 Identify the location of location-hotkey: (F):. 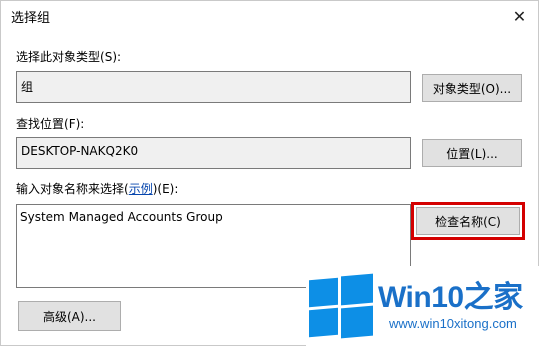
(74, 124).